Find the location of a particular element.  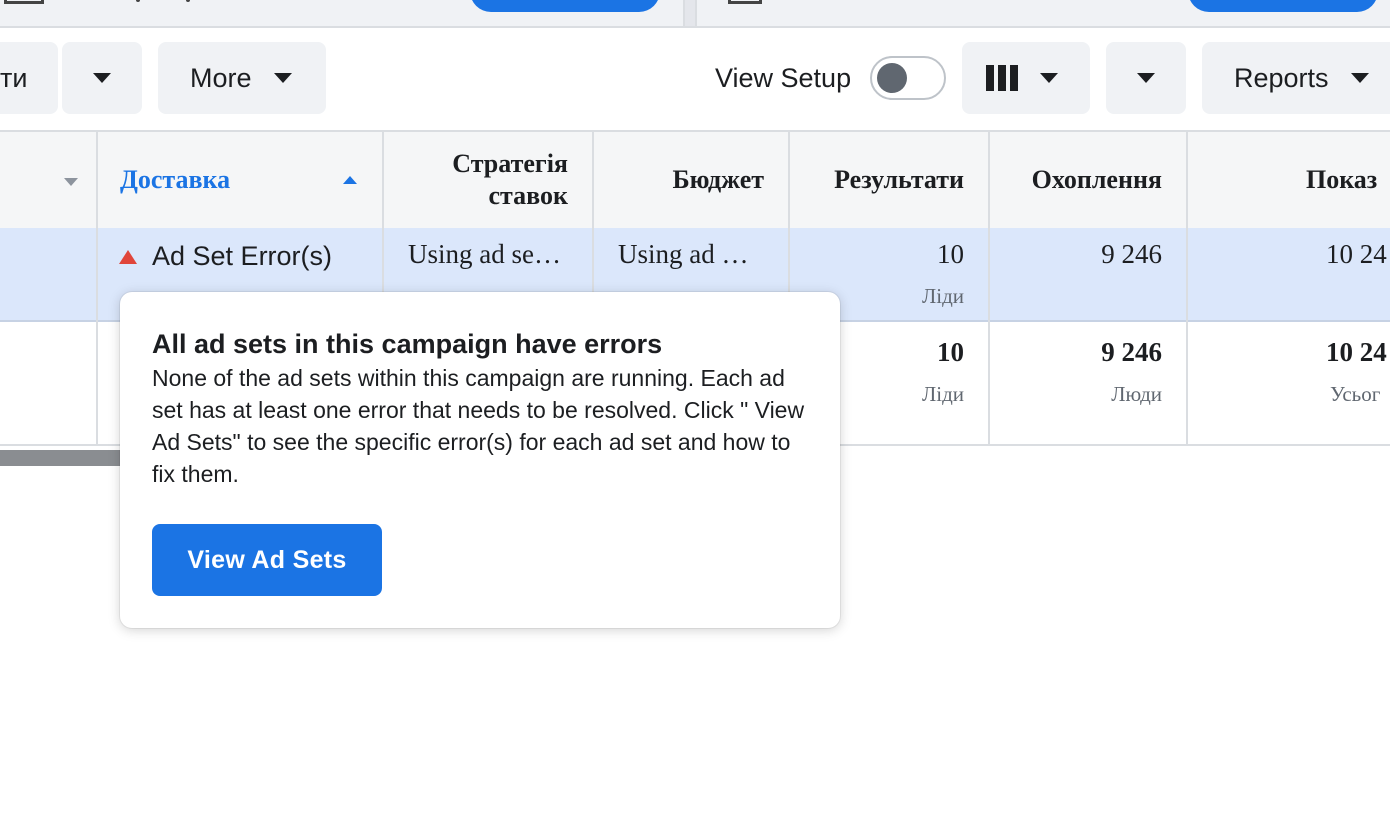

reports-button: Reports is located at coordinates (1296, 78).